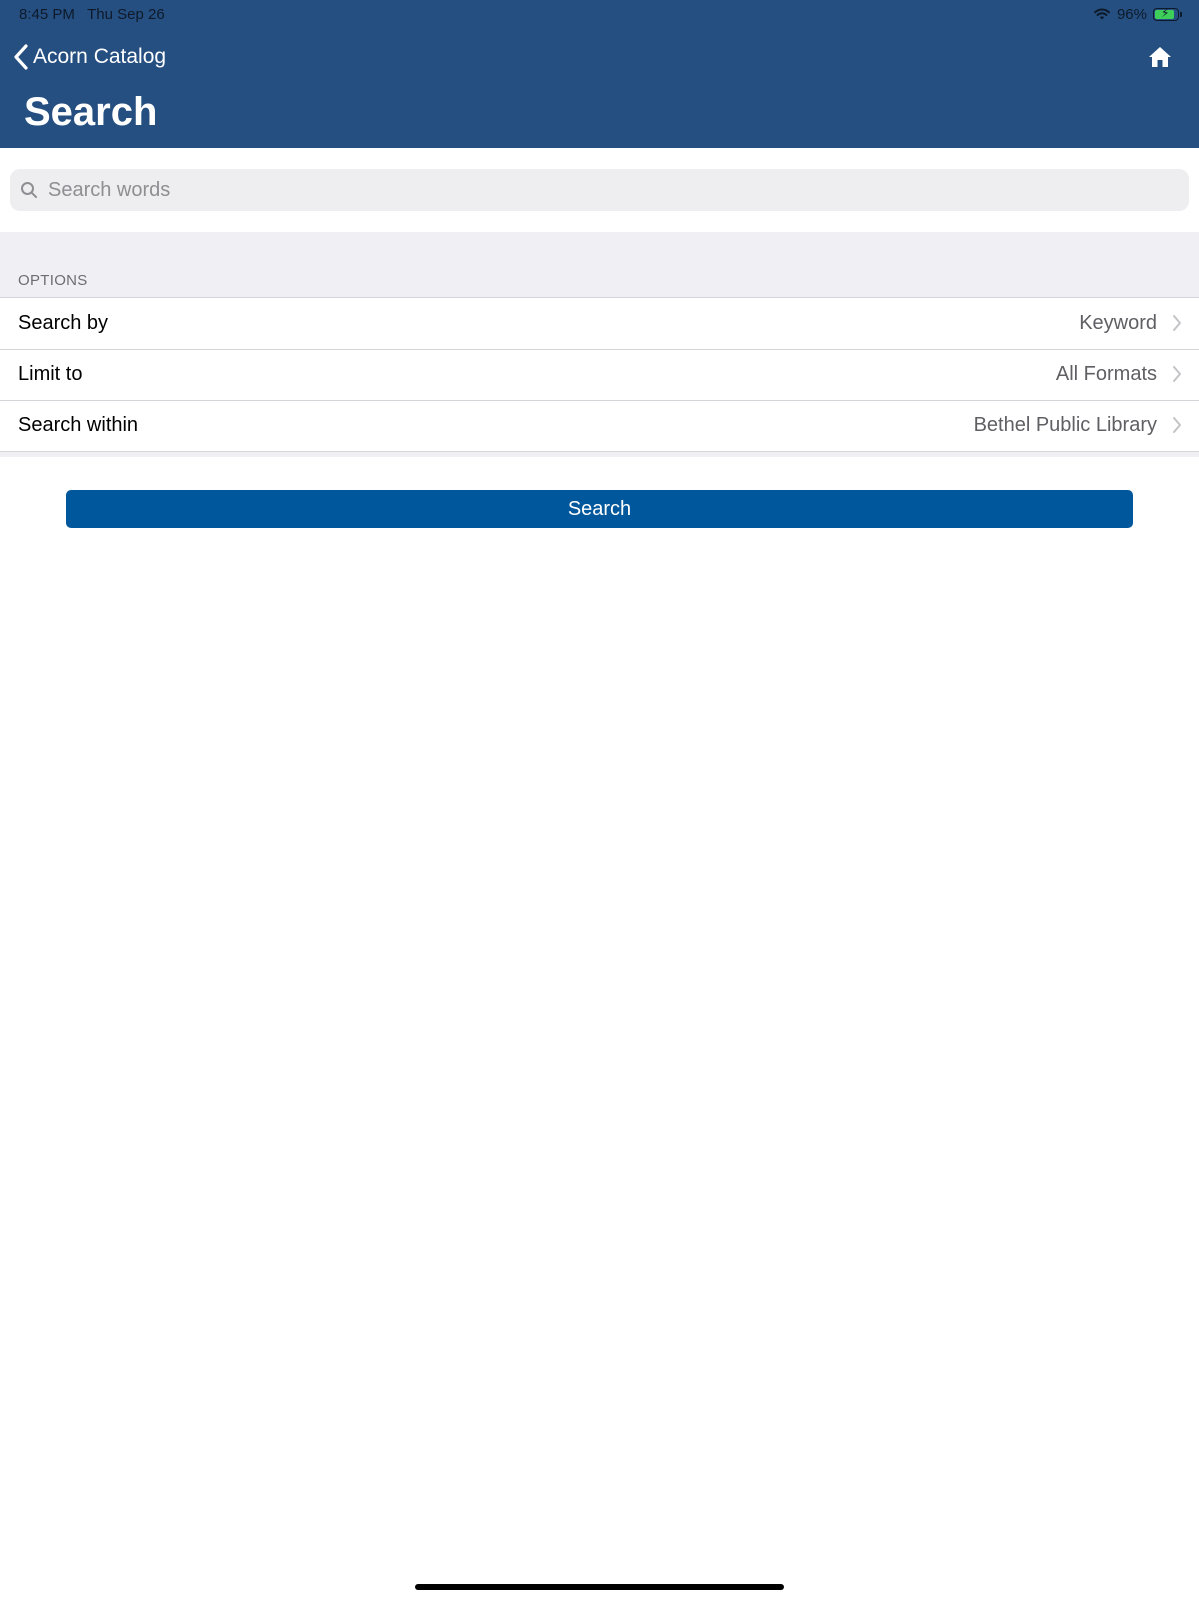  Describe the element at coordinates (91, 112) in the screenshot. I see `page-title: Search` at that location.